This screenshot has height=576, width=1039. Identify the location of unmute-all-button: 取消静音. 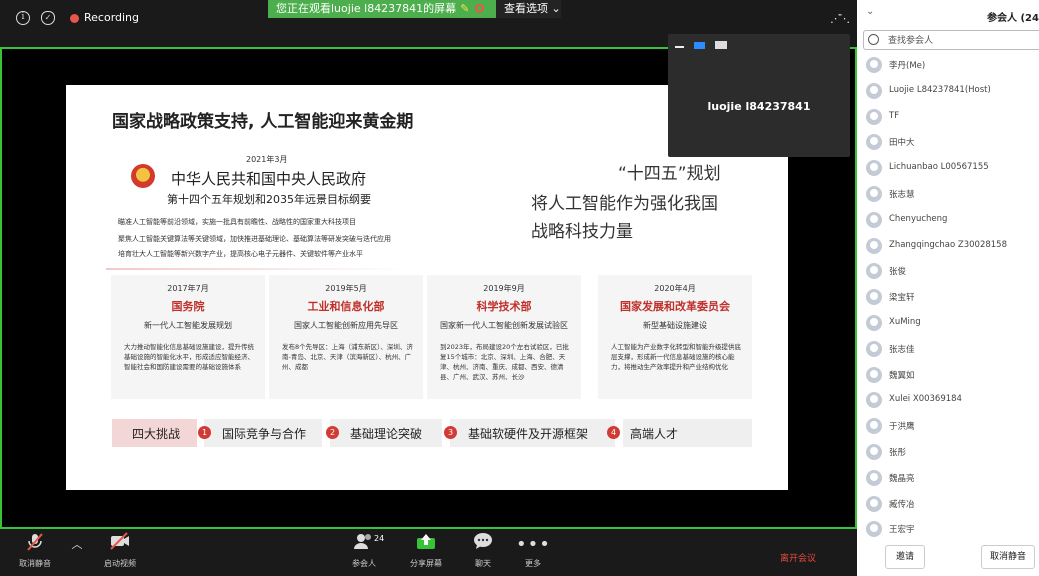
(1008, 557).